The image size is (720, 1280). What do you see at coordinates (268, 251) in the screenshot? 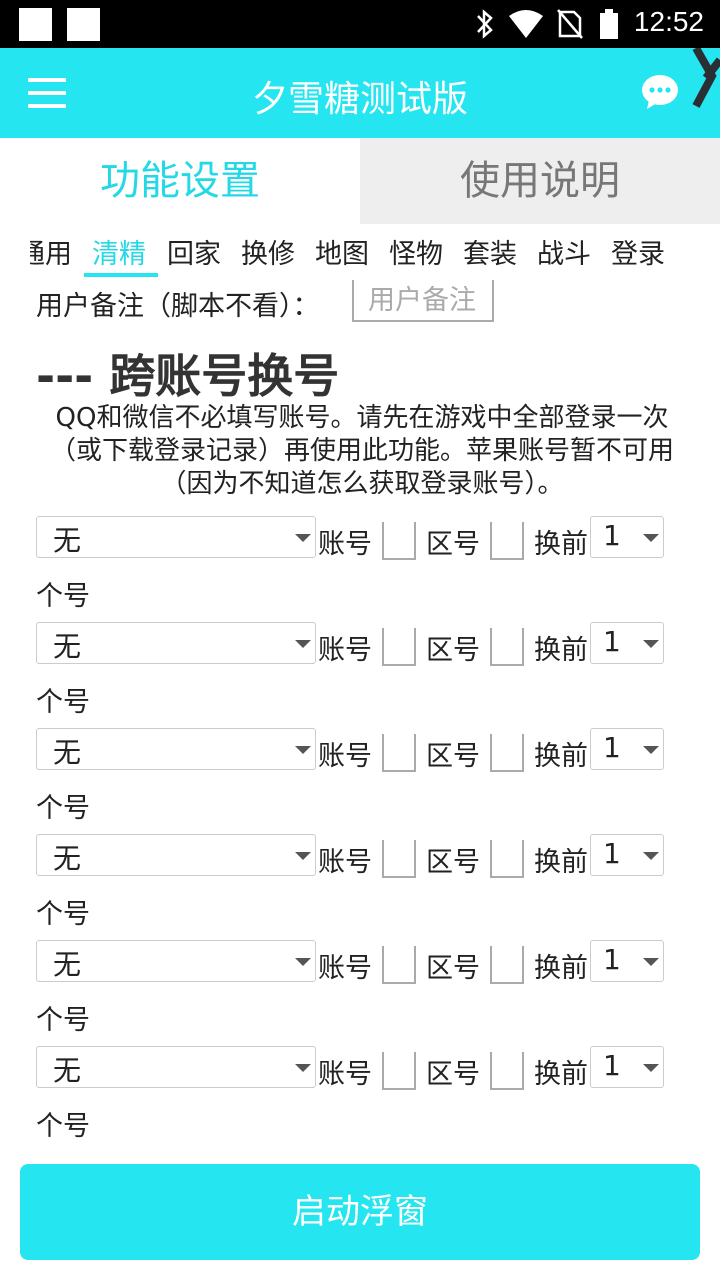
I see `subnav-item-repair: 换修` at bounding box center [268, 251].